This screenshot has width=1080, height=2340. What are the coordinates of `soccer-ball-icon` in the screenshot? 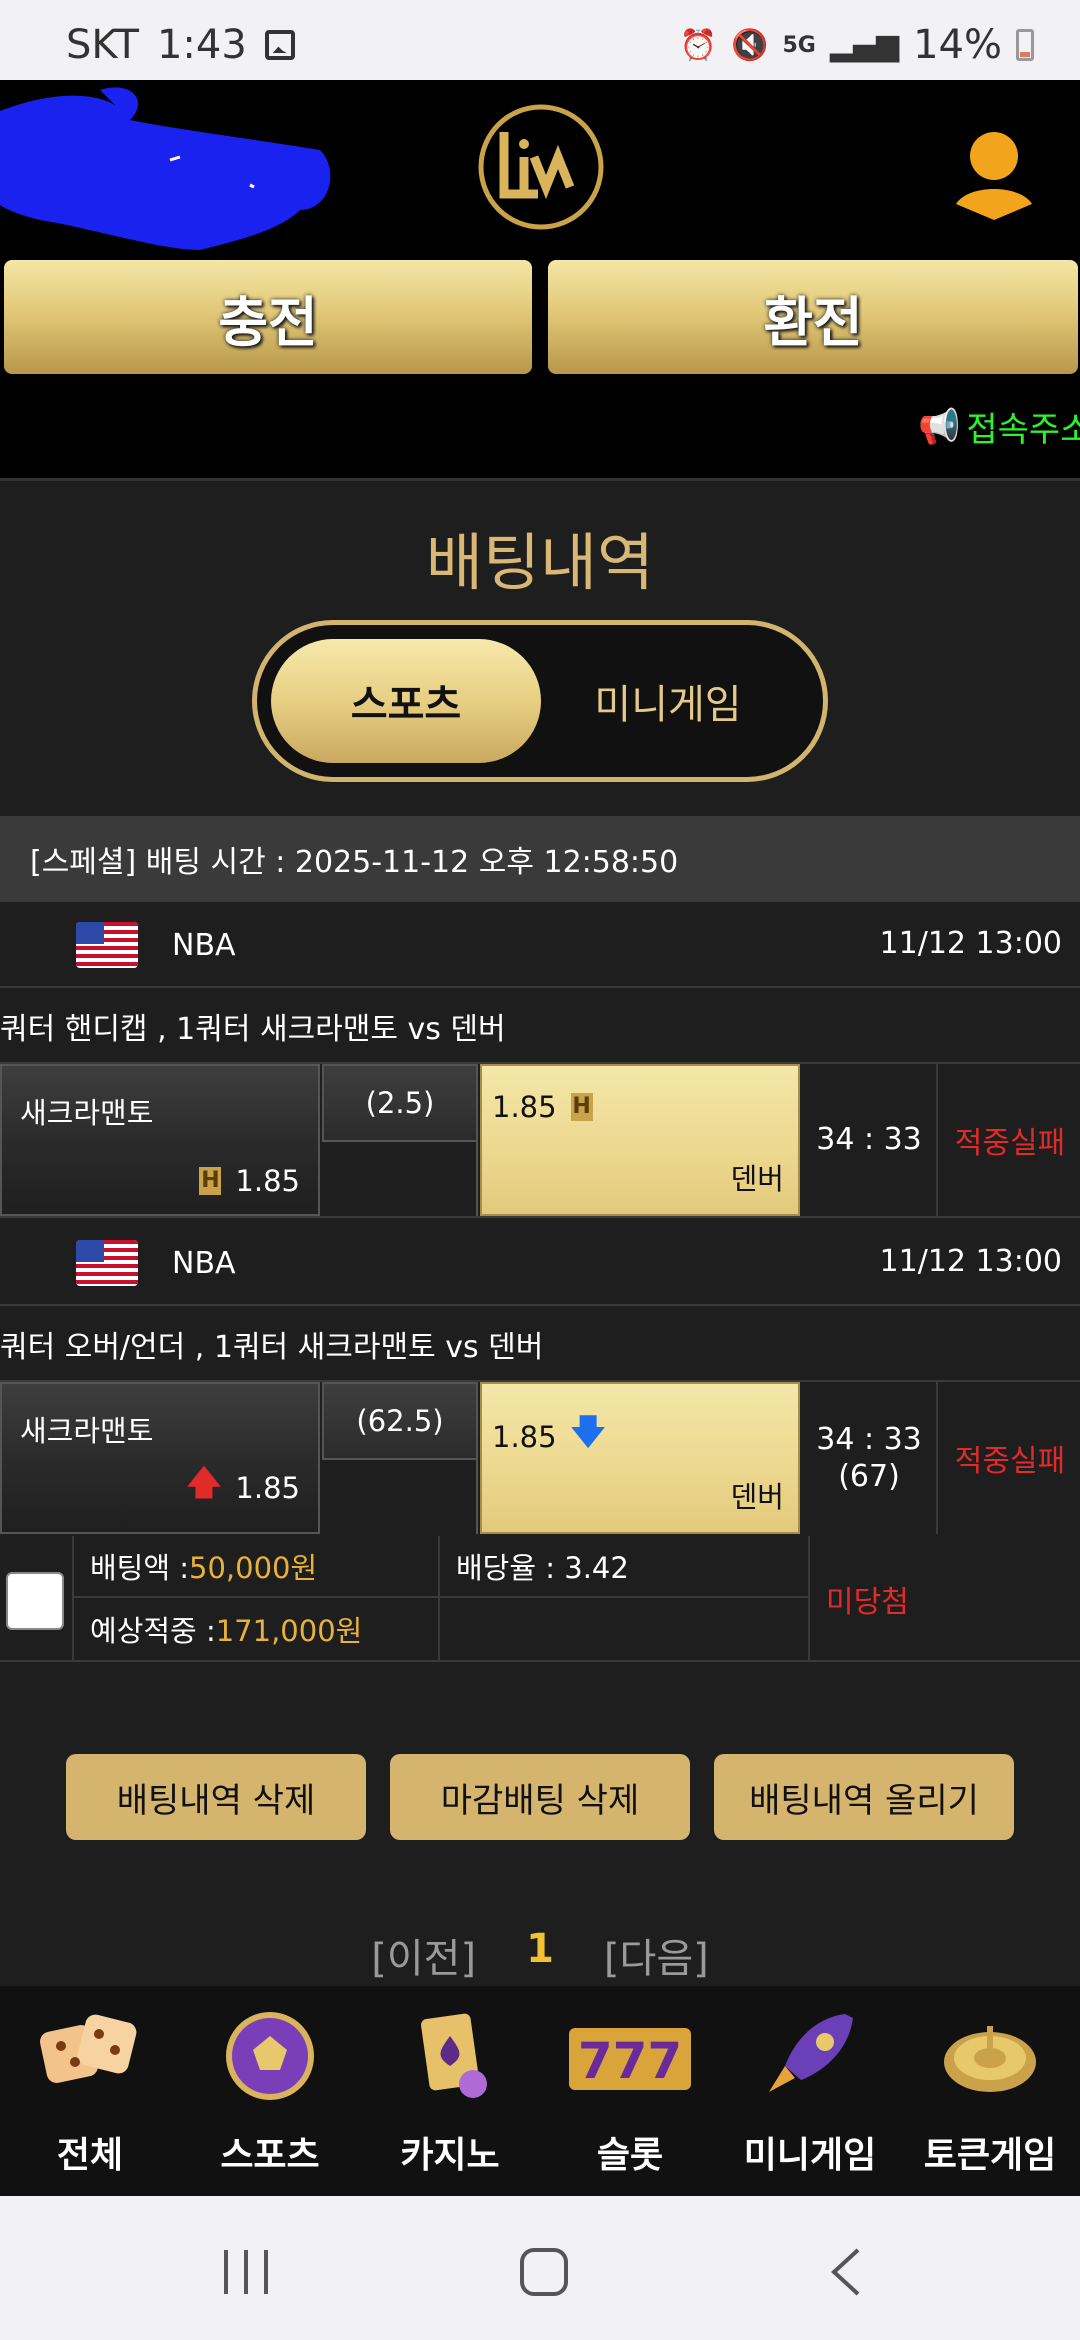 It's located at (270, 2056).